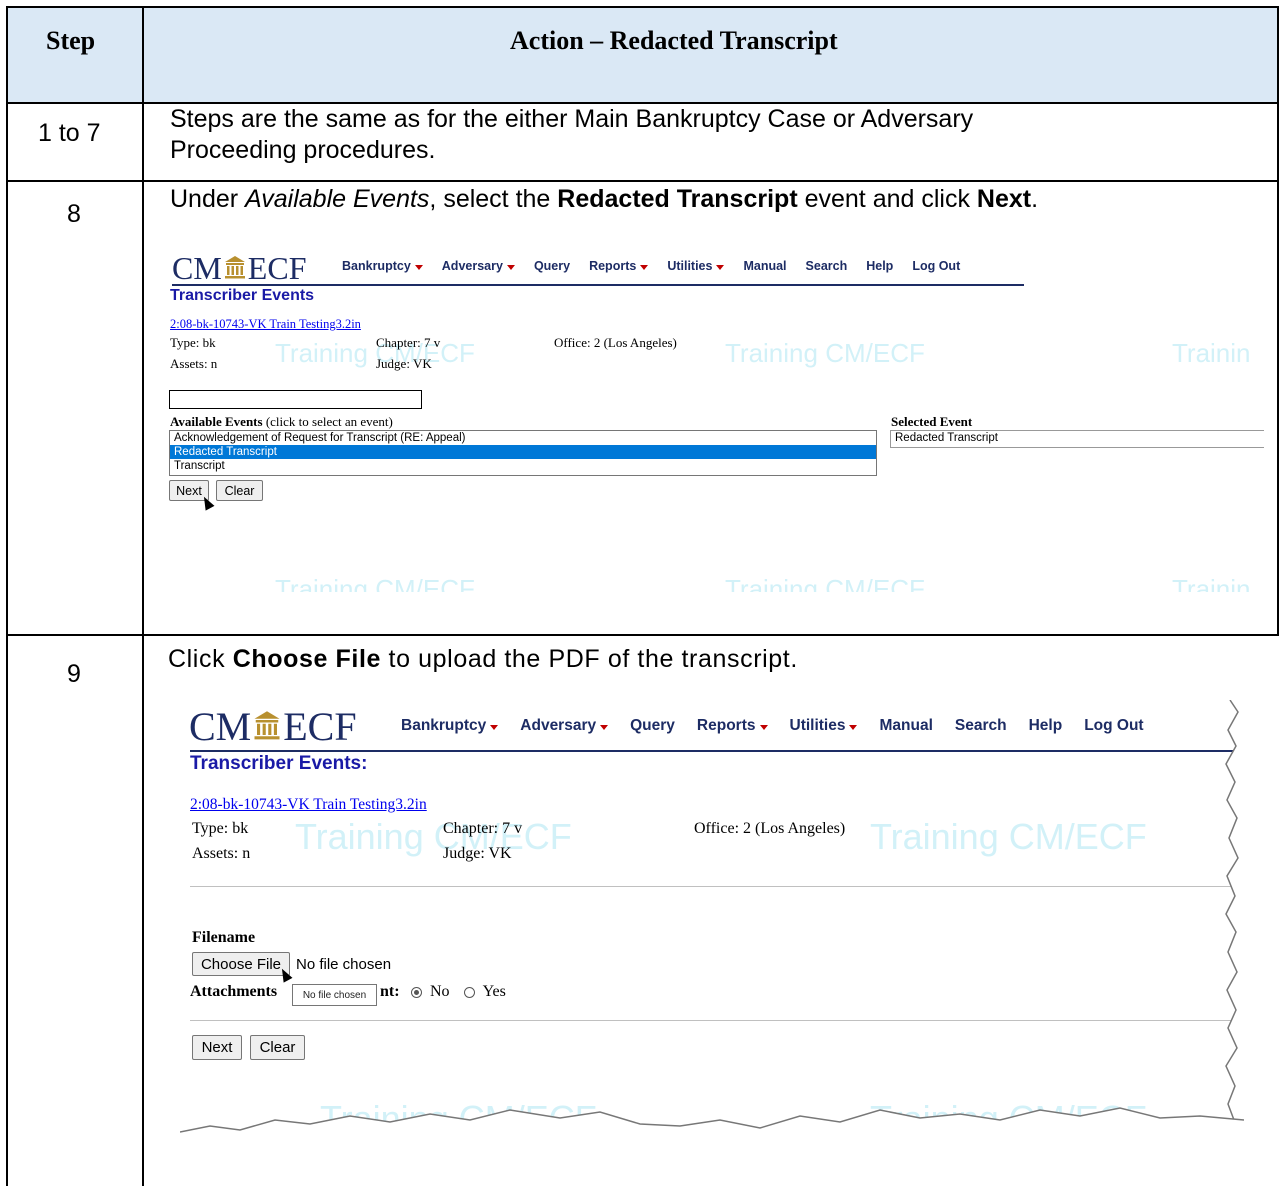 Image resolution: width=1281 pixels, height=1186 pixels. What do you see at coordinates (279, 763) in the screenshot?
I see `page-title: Transcriber Events:` at bounding box center [279, 763].